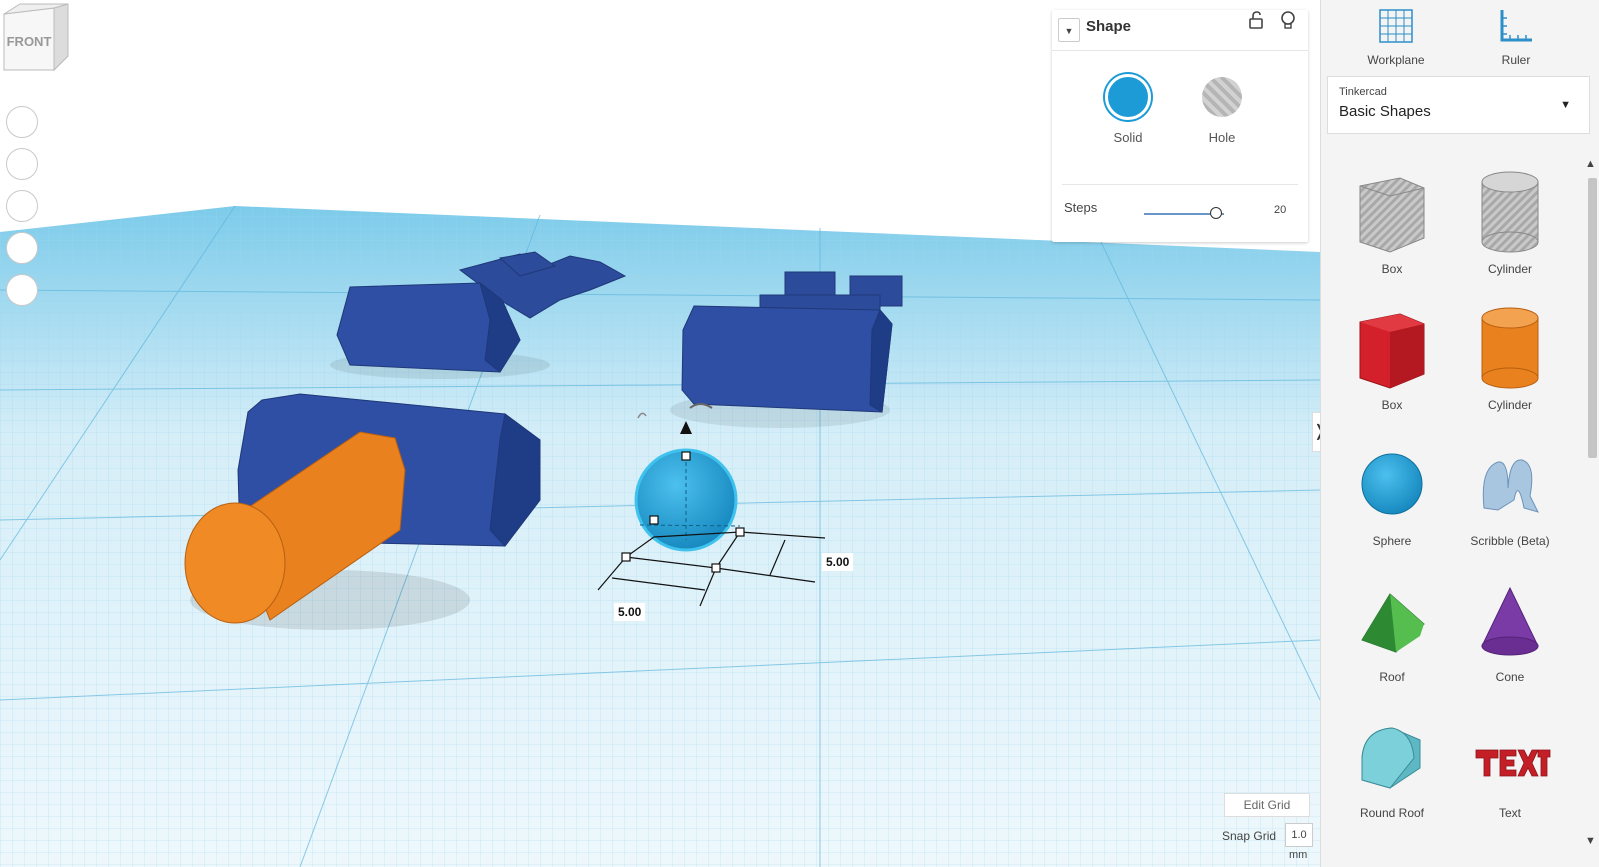  Describe the element at coordinates (1392, 484) in the screenshot. I see `sphere-icon` at that location.